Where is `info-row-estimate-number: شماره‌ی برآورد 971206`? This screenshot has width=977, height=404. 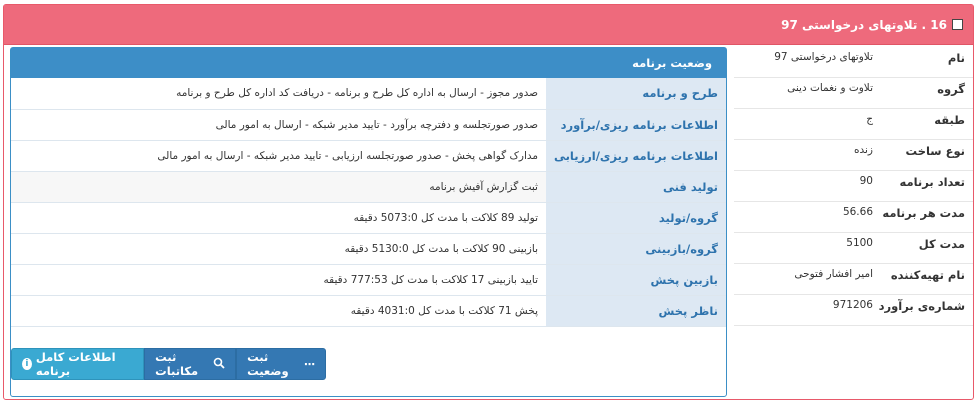 info-row-estimate-number: شماره‌ی برآورد 971206 is located at coordinates (853, 310).